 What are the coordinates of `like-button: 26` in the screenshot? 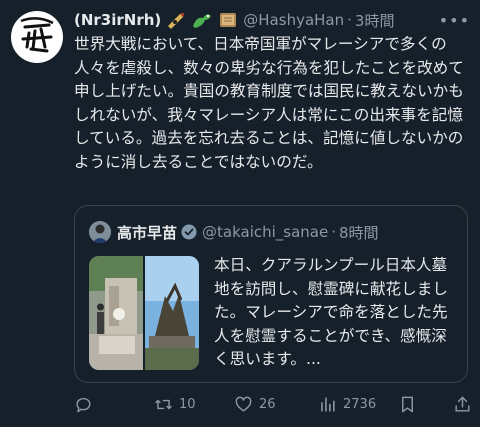 It's located at (269, 404).